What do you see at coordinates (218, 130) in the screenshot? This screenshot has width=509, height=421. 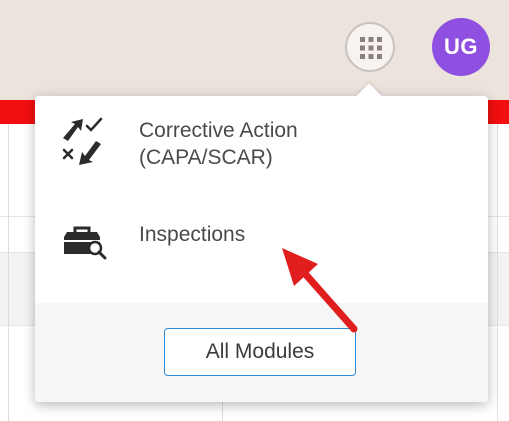 I see `menu-item-label-line: Corrective Action` at bounding box center [218, 130].